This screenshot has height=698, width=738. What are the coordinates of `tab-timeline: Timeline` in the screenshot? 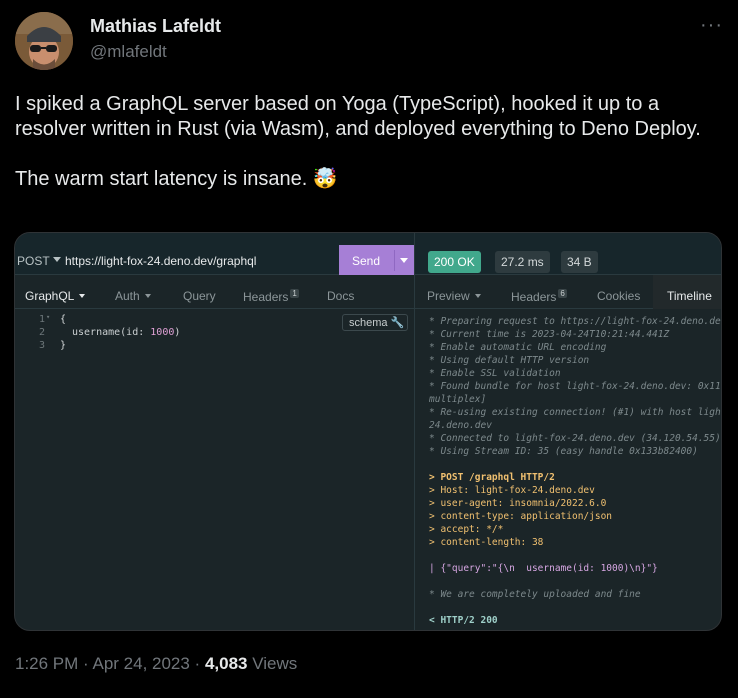 It's located at (689, 296).